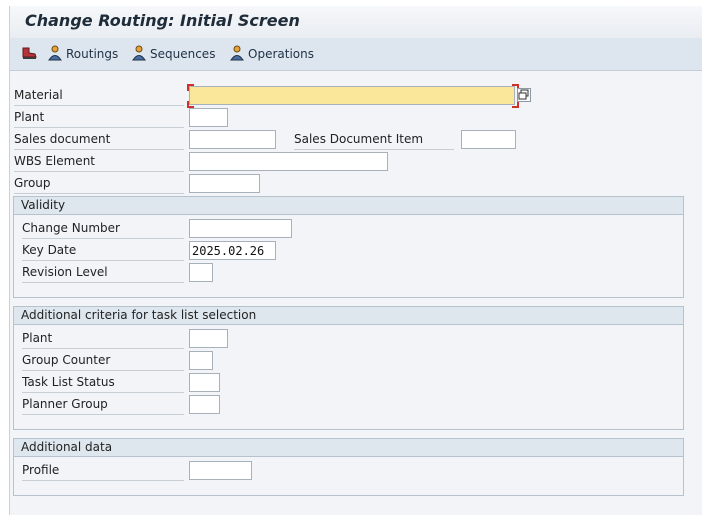 The height and width of the screenshot is (515, 702). I want to click on change-number-label: Change Number, so click(103, 228).